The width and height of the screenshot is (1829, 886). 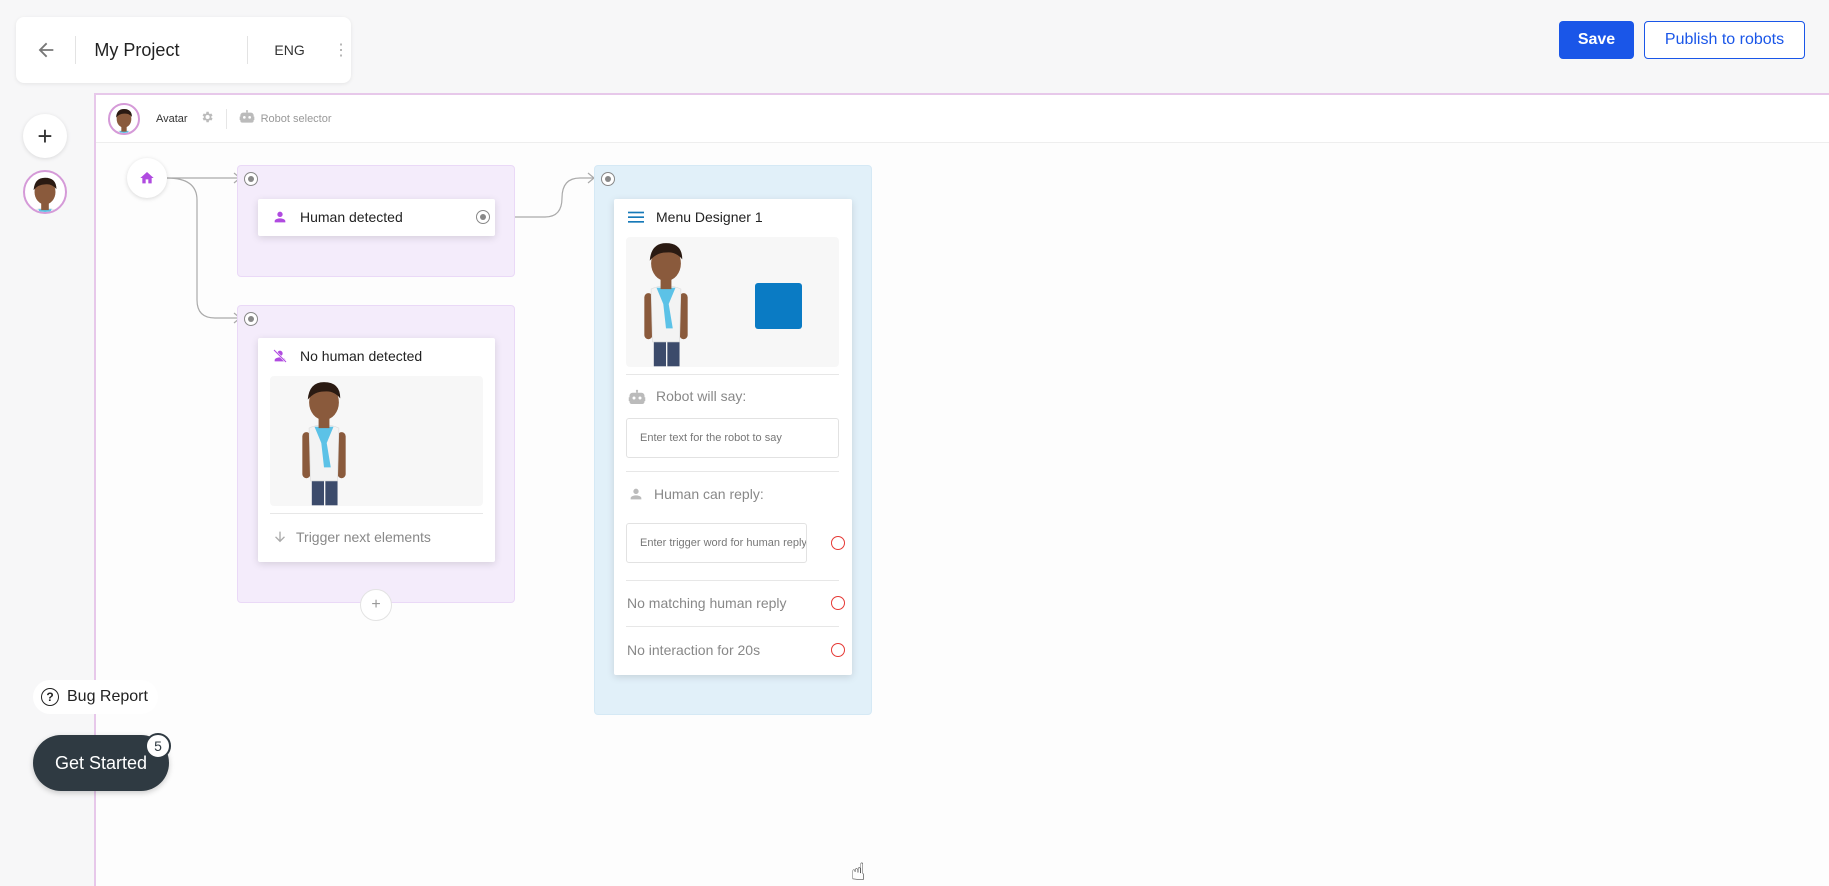 What do you see at coordinates (280, 537) in the screenshot?
I see `arrow-down-icon` at bounding box center [280, 537].